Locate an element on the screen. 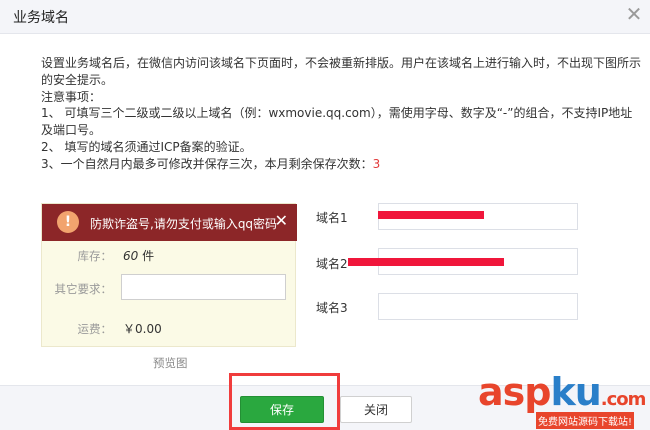 This screenshot has width=650, height=430. stock-value: 60 件 is located at coordinates (138, 255).